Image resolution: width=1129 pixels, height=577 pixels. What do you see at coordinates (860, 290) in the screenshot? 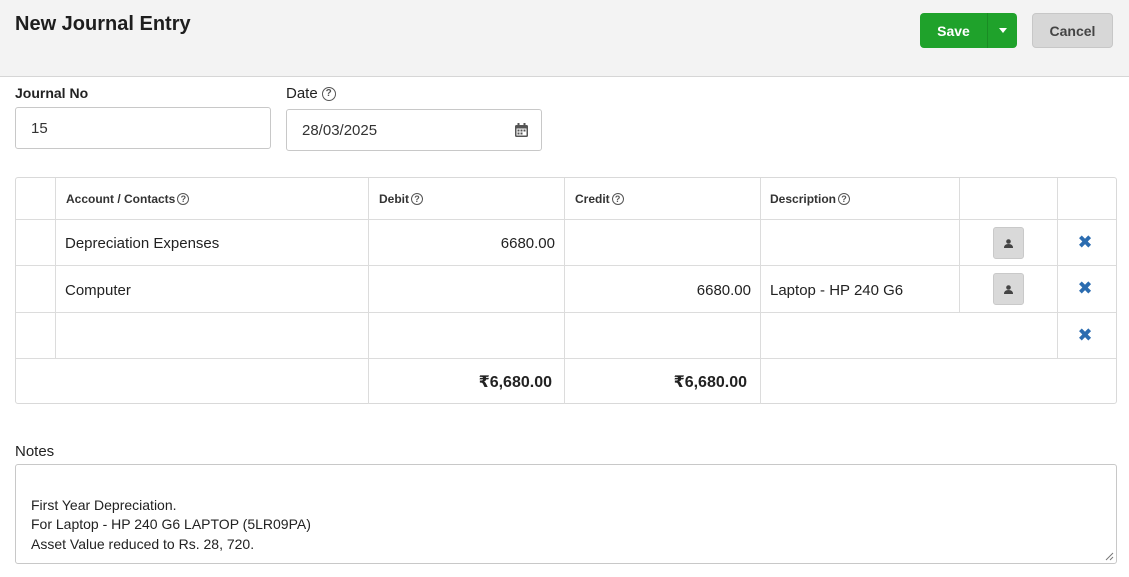
I see `description-cell: Laptop - HP 240 G6` at bounding box center [860, 290].